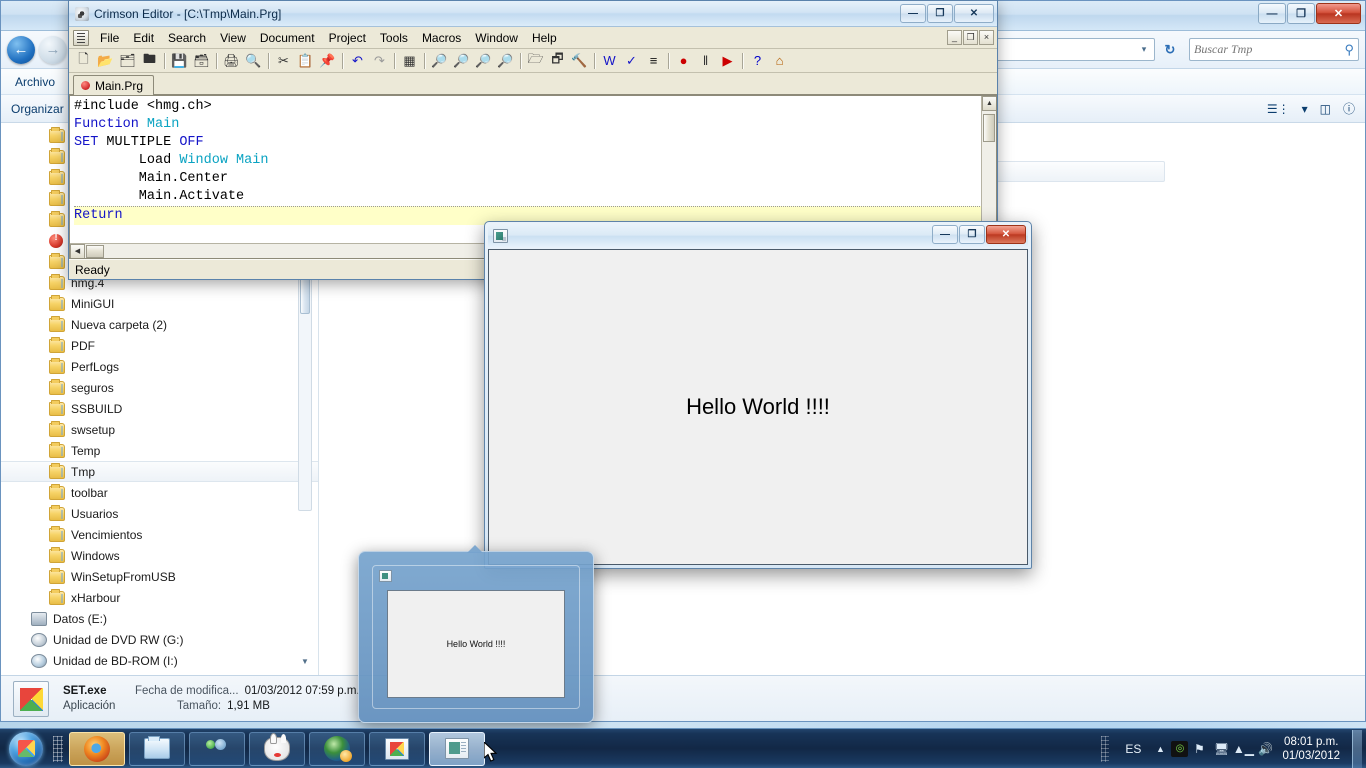  Describe the element at coordinates (231, 61) in the screenshot. I see `print-icon: 🖨` at that location.